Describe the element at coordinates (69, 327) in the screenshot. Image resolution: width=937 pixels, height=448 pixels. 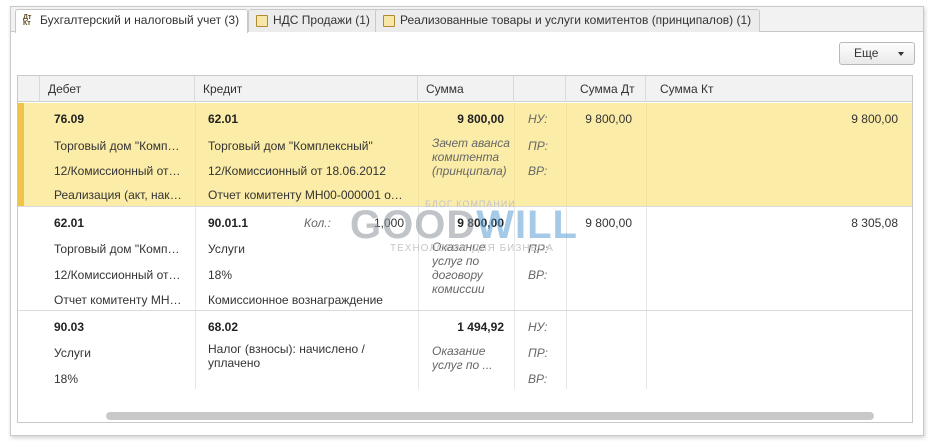
I see `debit-account: 90.03` at that location.